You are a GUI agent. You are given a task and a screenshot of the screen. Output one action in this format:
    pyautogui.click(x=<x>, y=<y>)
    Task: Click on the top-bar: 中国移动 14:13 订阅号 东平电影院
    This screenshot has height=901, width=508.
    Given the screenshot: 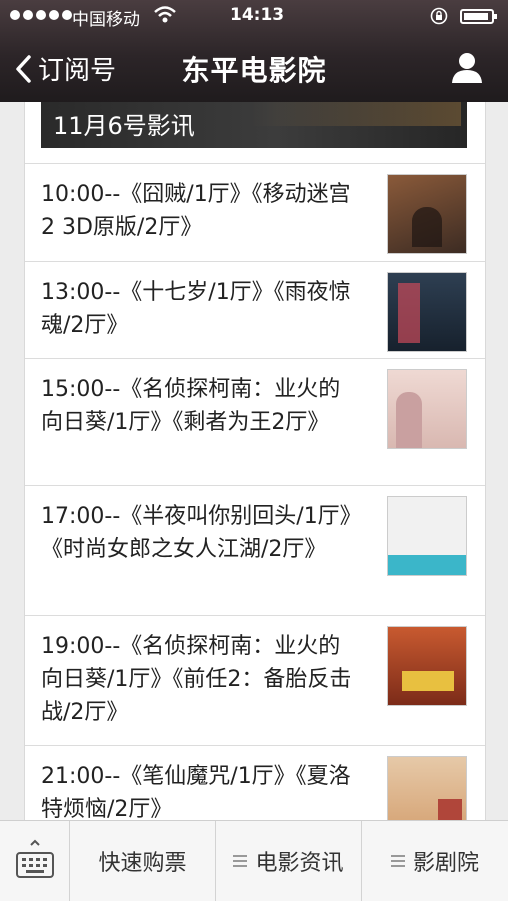 What is the action you would take?
    pyautogui.click(x=254, y=51)
    